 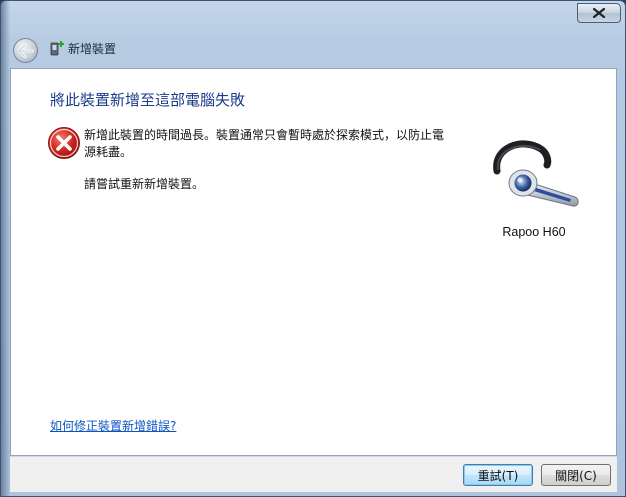 What do you see at coordinates (57, 48) in the screenshot?
I see `add-device-icon` at bounding box center [57, 48].